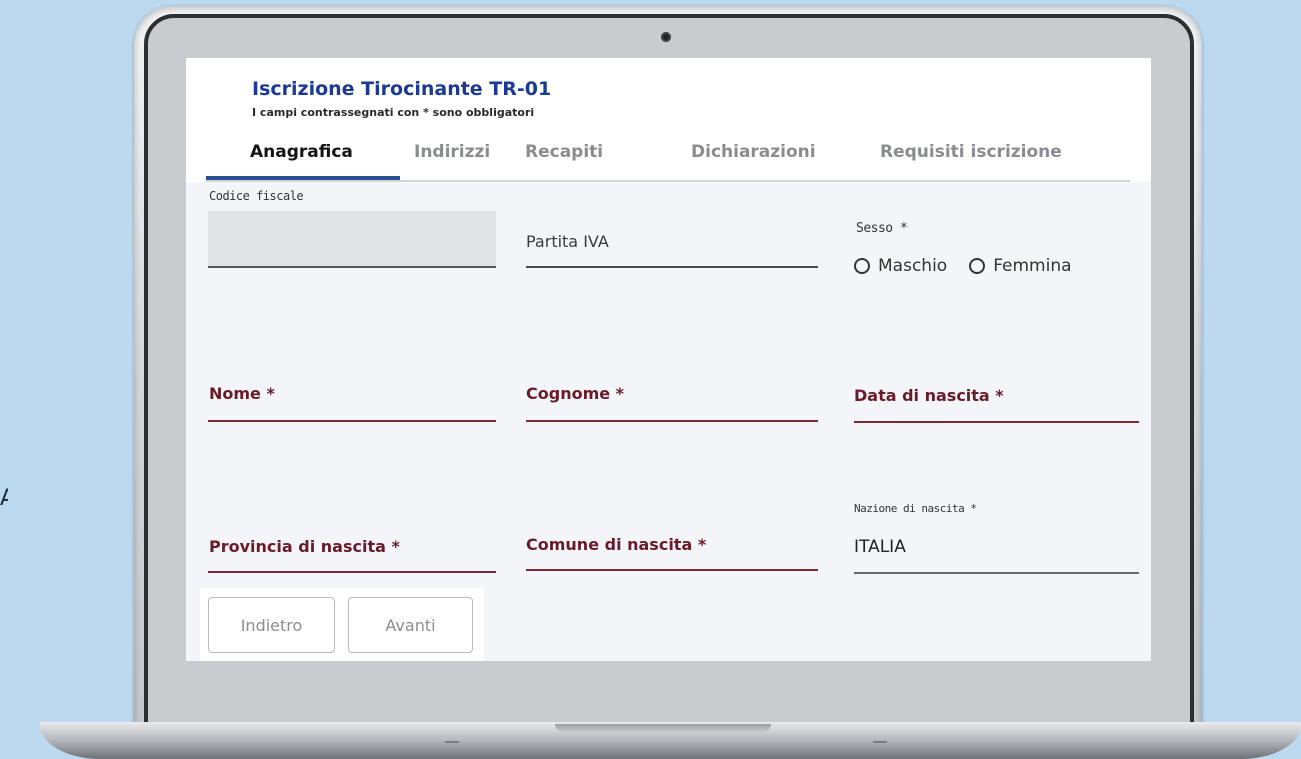  What do you see at coordinates (753, 160) in the screenshot?
I see `tab-dichiarazioni: Dichiarazioni` at bounding box center [753, 160].